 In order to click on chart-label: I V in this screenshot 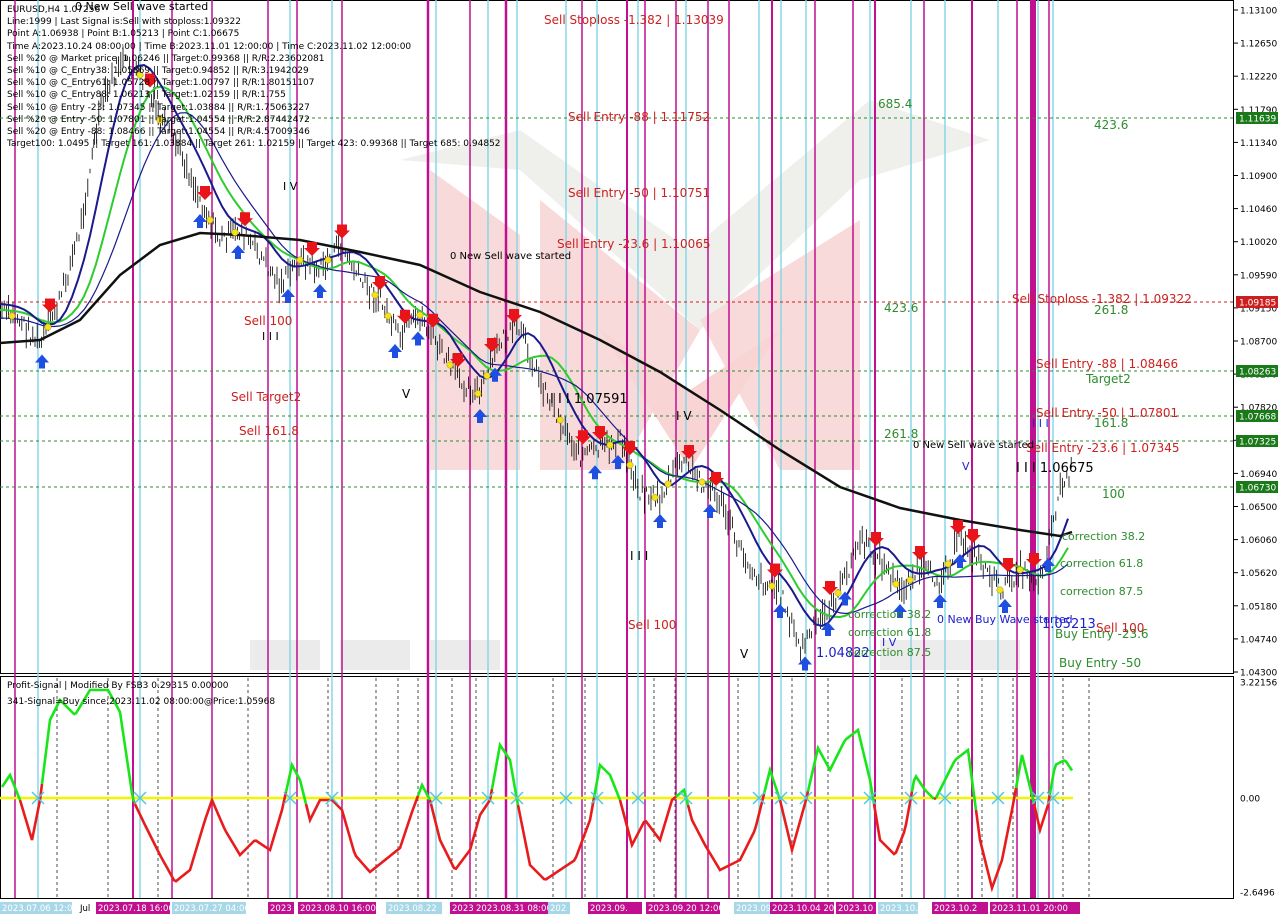, I will do `click(684, 416)`.